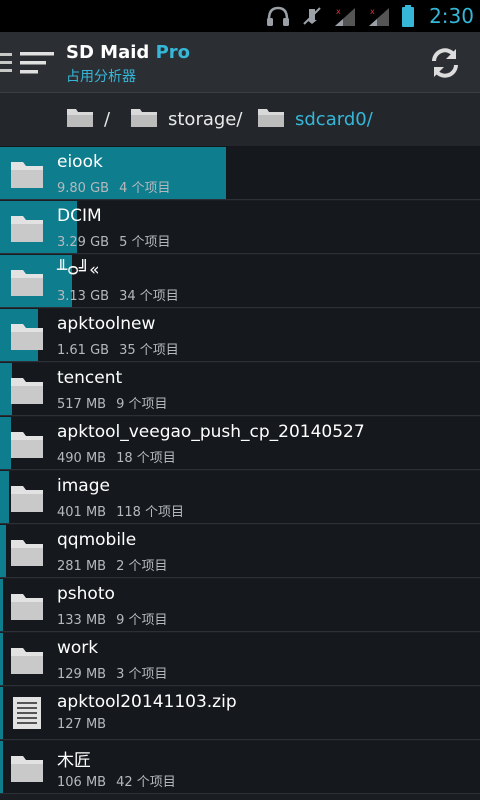 The image size is (480, 800). I want to click on item-name: pshoto, so click(86, 594).